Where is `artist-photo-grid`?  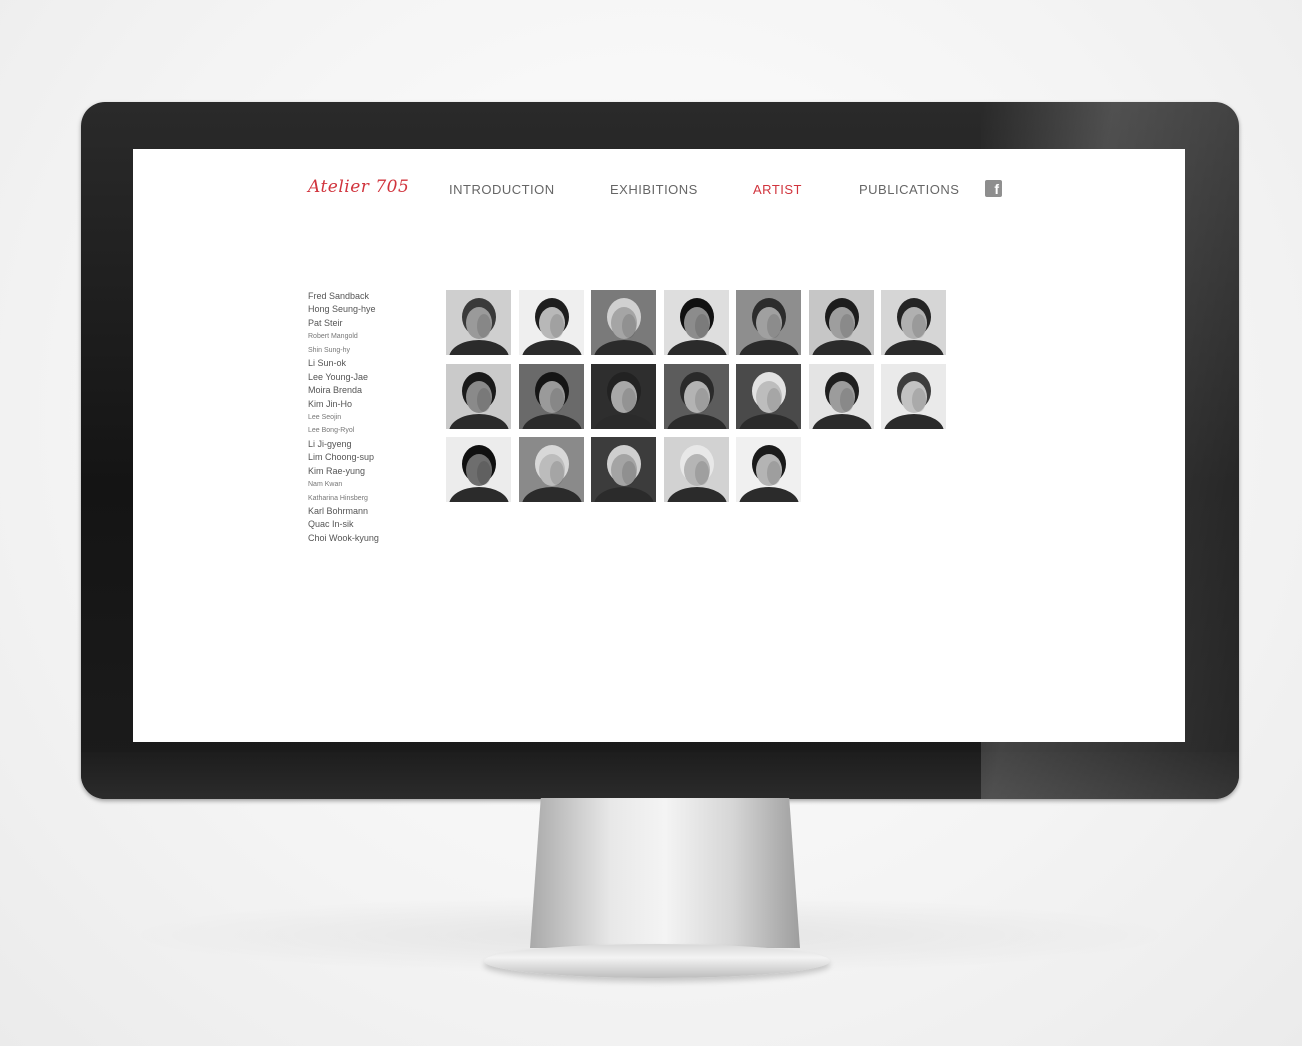
artist-photo-grid is located at coordinates (696, 396).